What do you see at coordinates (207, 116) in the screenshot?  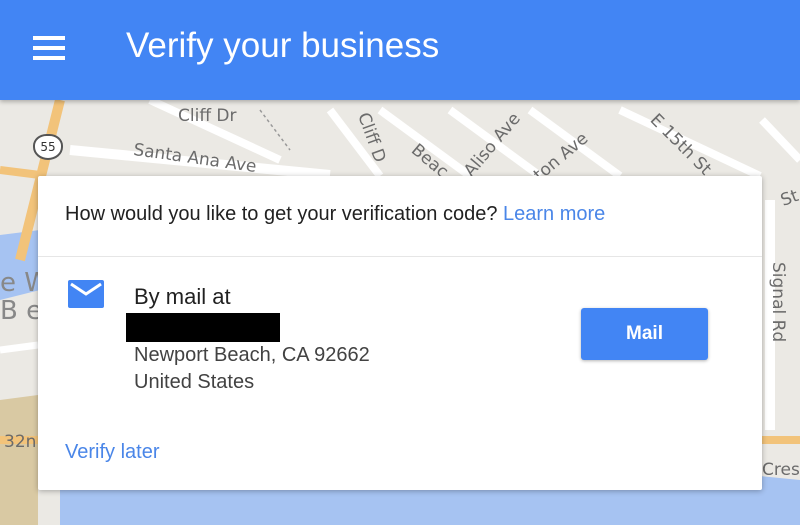 I see `map-label-cliff-dr: Cliff Dr` at bounding box center [207, 116].